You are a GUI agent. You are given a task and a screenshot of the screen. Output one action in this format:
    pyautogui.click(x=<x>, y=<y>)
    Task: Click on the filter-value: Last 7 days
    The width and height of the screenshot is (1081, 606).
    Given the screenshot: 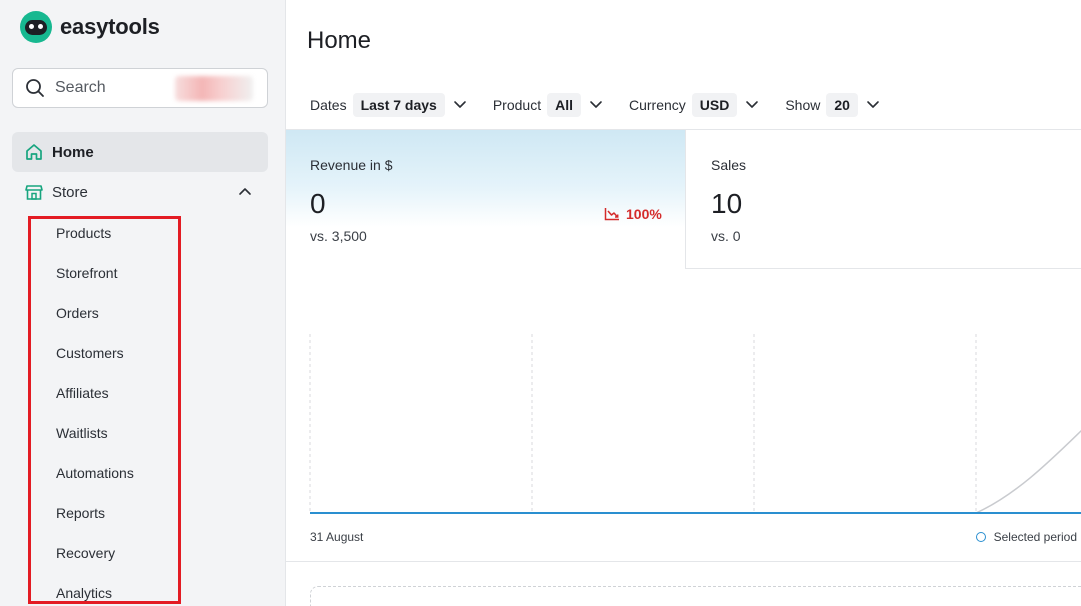 What is the action you would take?
    pyautogui.click(x=398, y=105)
    